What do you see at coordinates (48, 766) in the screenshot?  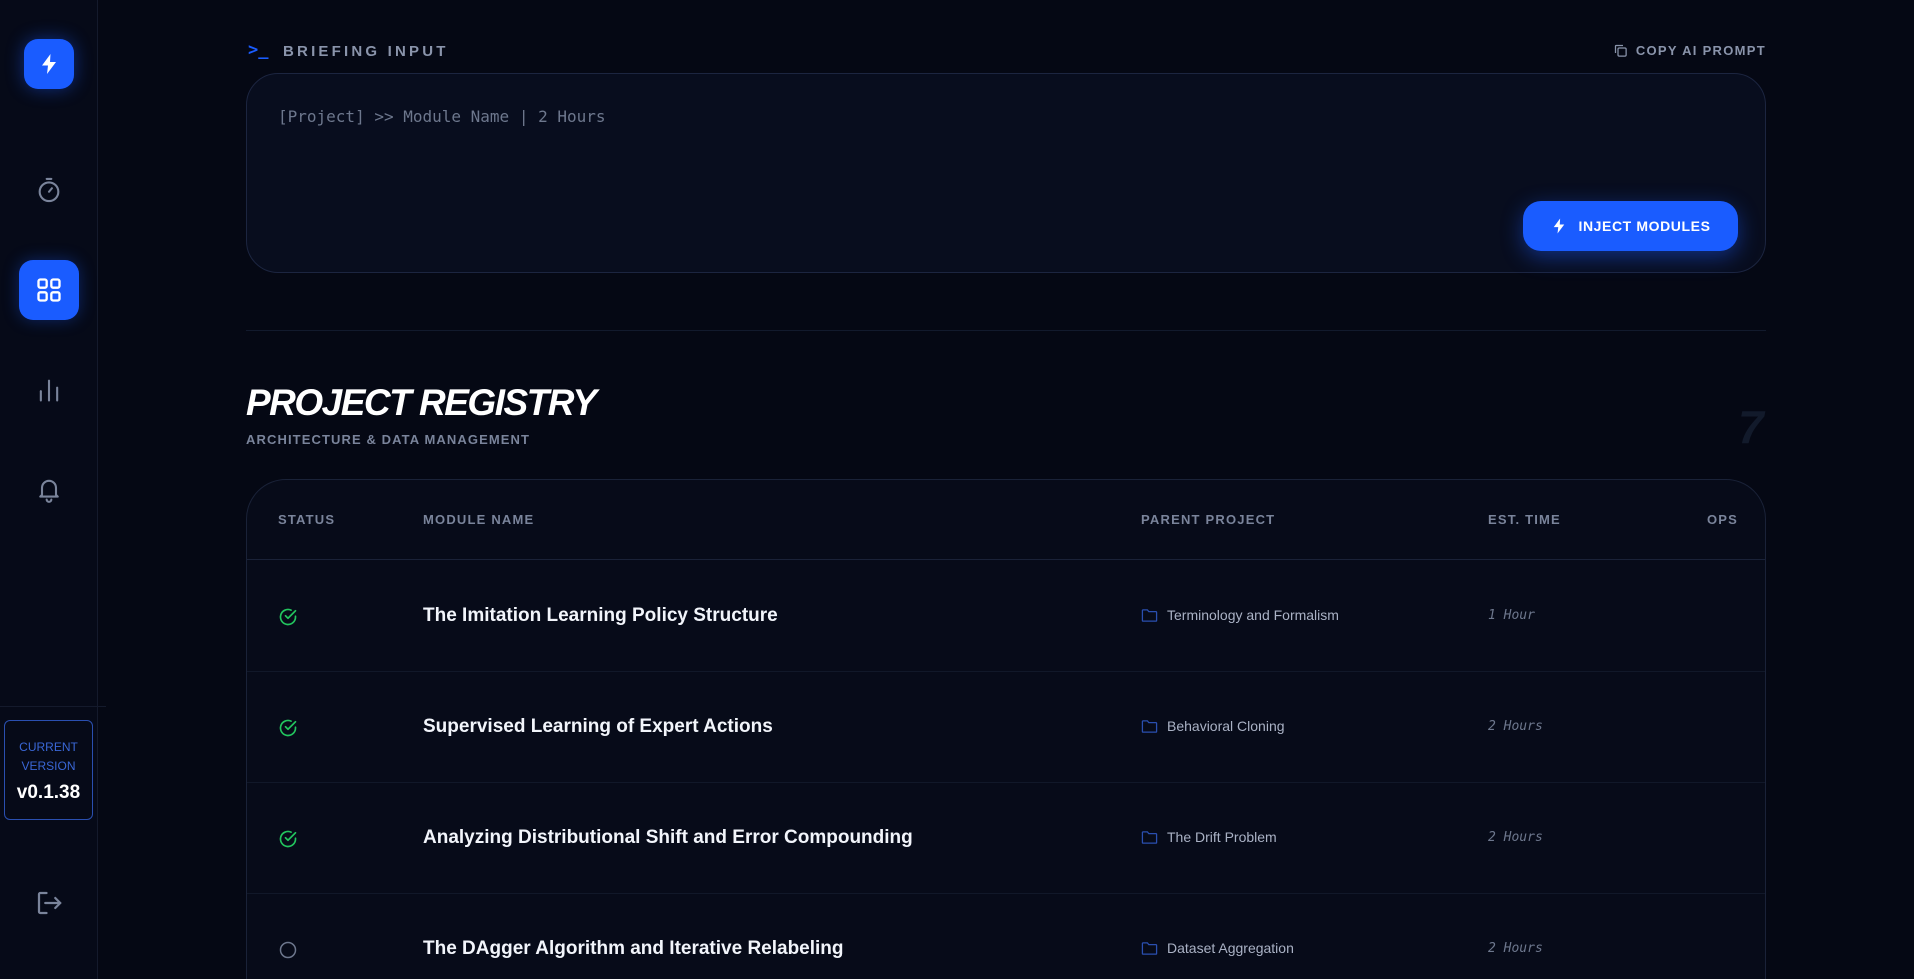 I see `version-label-line2: VERSION` at bounding box center [48, 766].